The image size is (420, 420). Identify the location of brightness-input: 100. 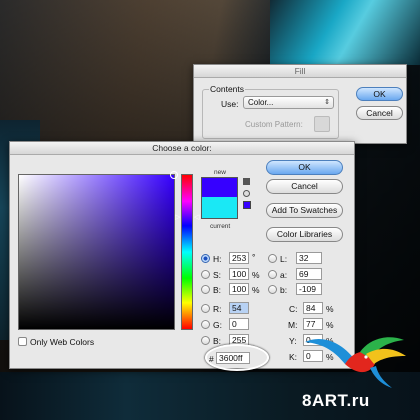
(239, 289).